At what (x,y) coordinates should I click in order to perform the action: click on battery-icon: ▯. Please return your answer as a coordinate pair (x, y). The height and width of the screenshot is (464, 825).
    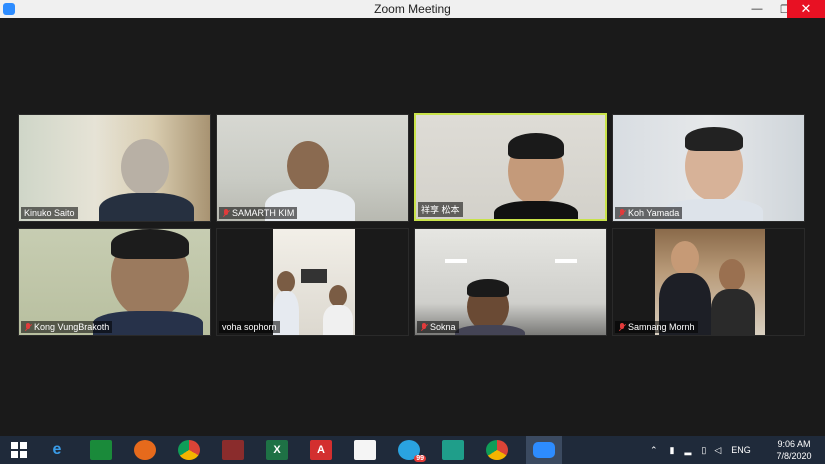
    Looking at the image, I should click on (703, 450).